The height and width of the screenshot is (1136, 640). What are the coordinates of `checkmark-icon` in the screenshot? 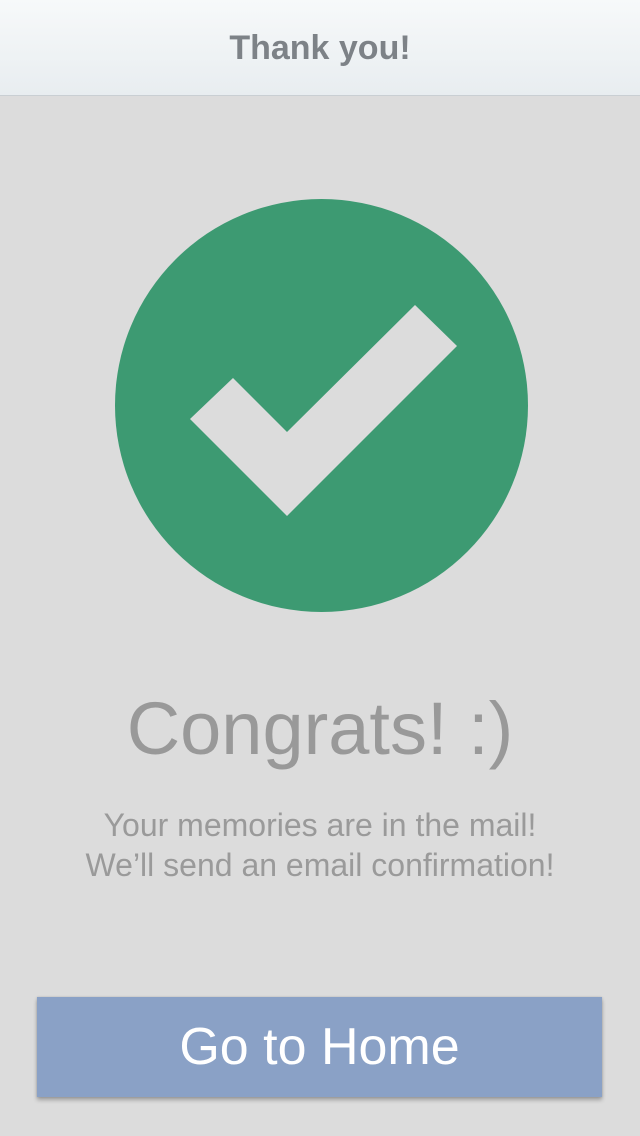 It's located at (323, 410).